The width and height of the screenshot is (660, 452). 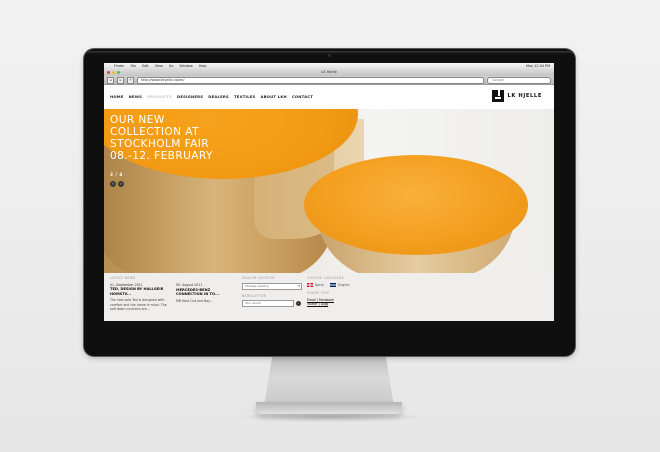 I want to click on norway-flag-icon, so click(x=310, y=284).